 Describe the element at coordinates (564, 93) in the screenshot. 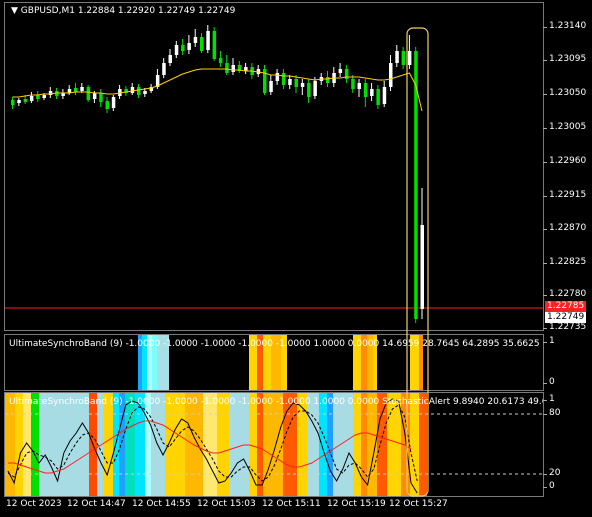

I see `price-tick: 1.23050` at that location.